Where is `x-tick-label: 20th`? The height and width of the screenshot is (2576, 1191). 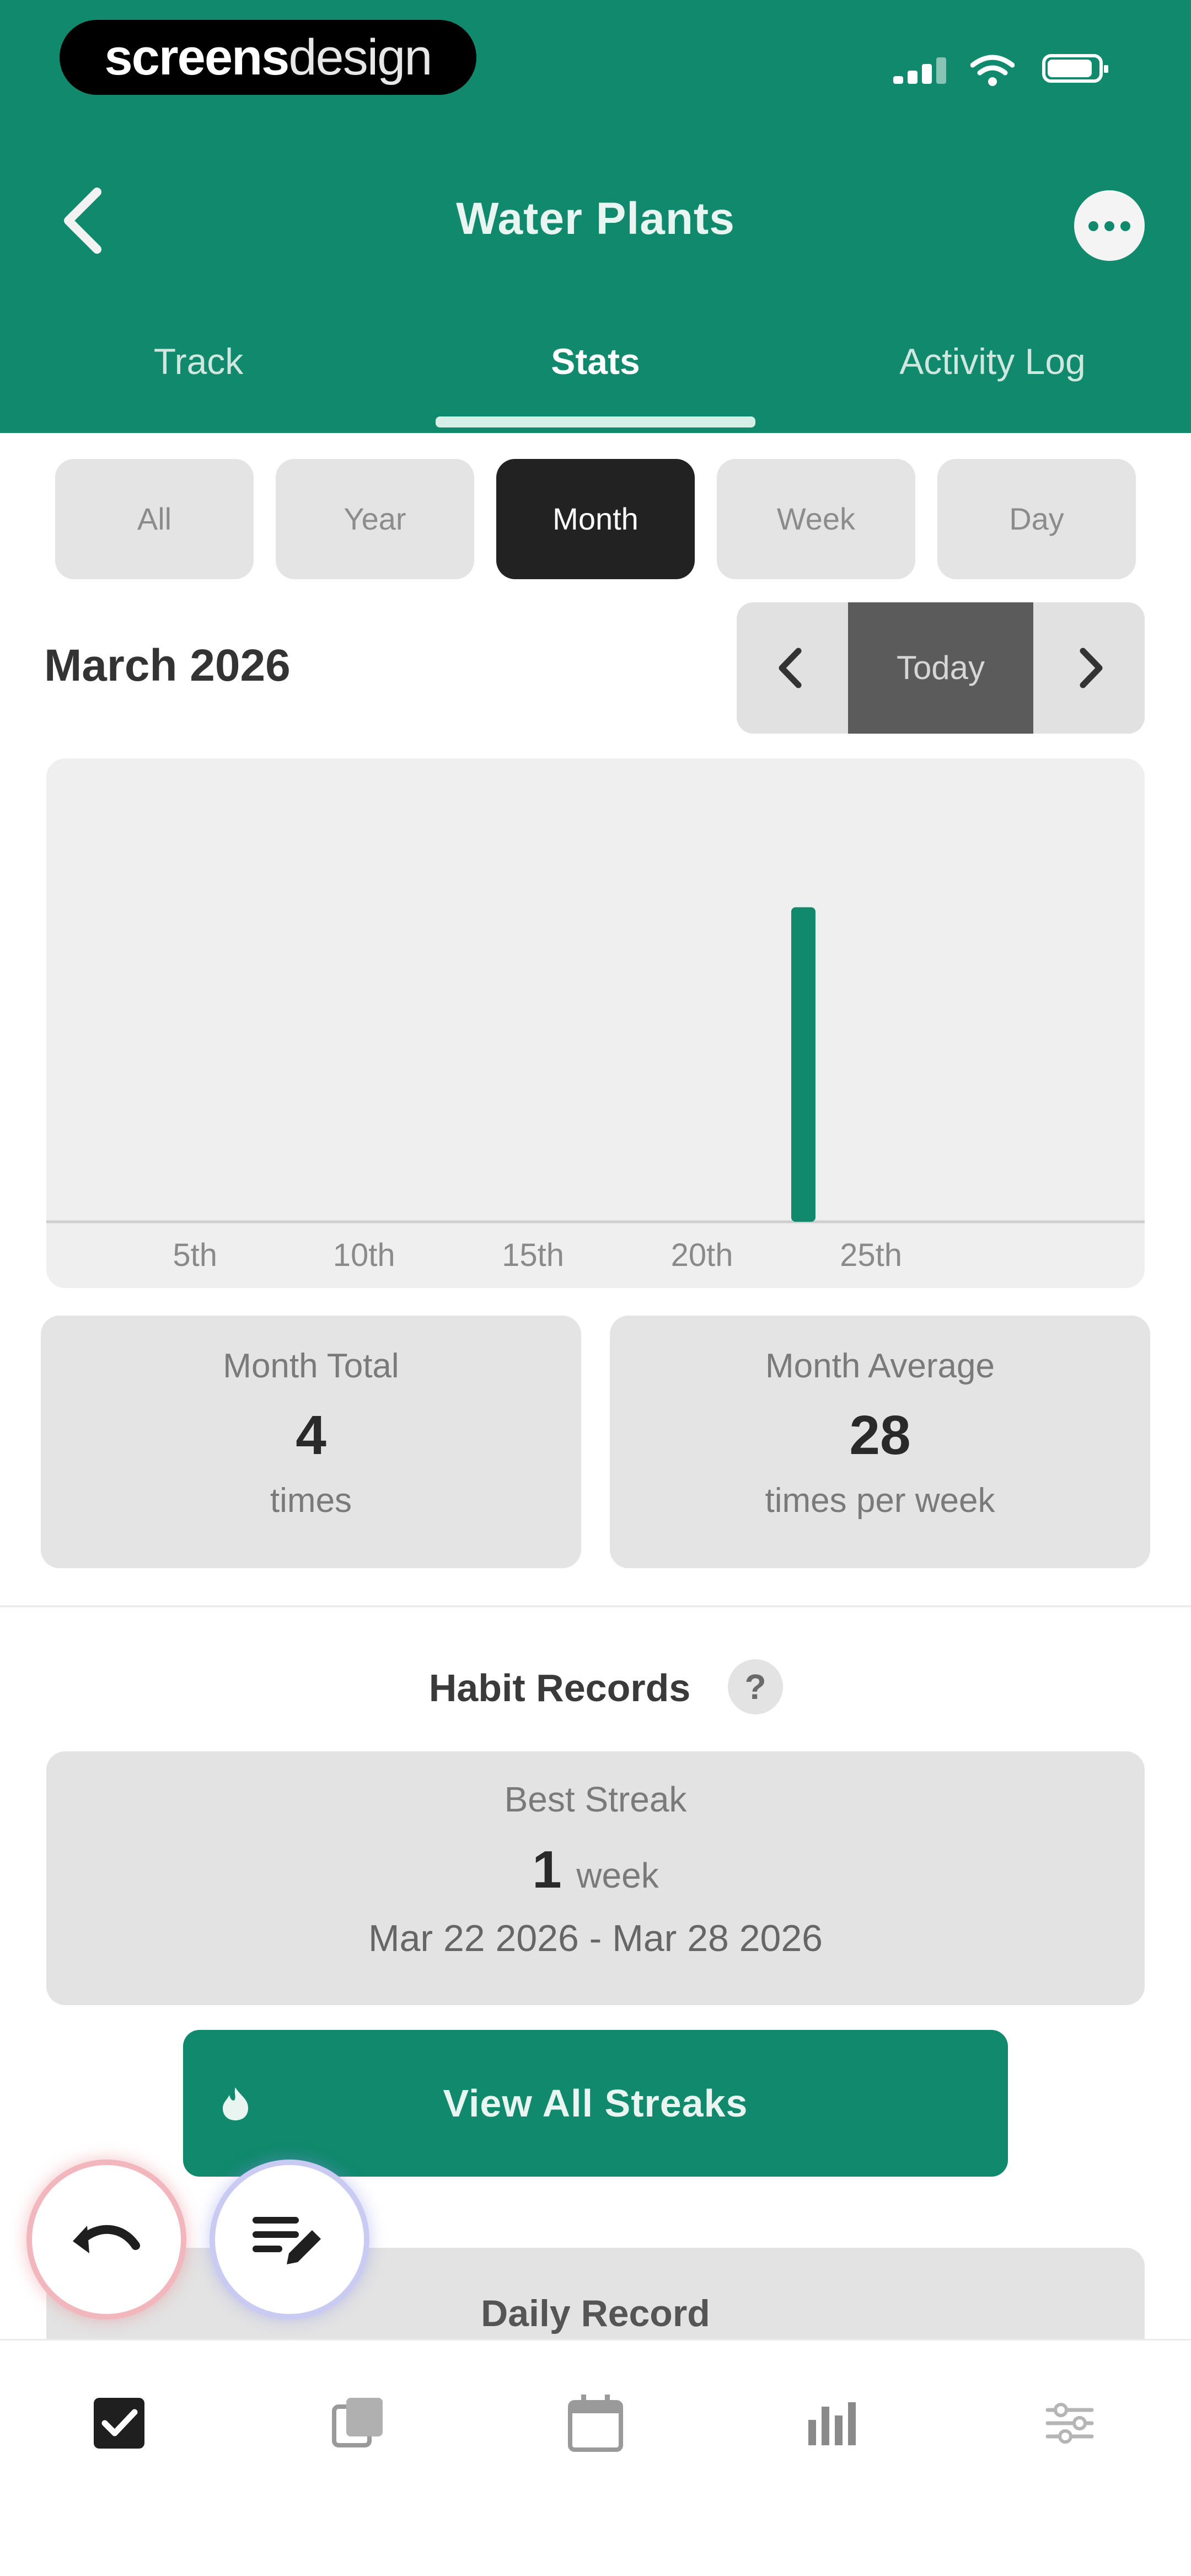
x-tick-label: 20th is located at coordinates (702, 1255).